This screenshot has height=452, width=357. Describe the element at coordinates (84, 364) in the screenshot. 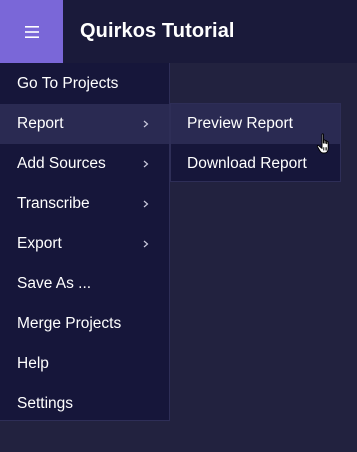

I see `menu-item-help: Help` at that location.